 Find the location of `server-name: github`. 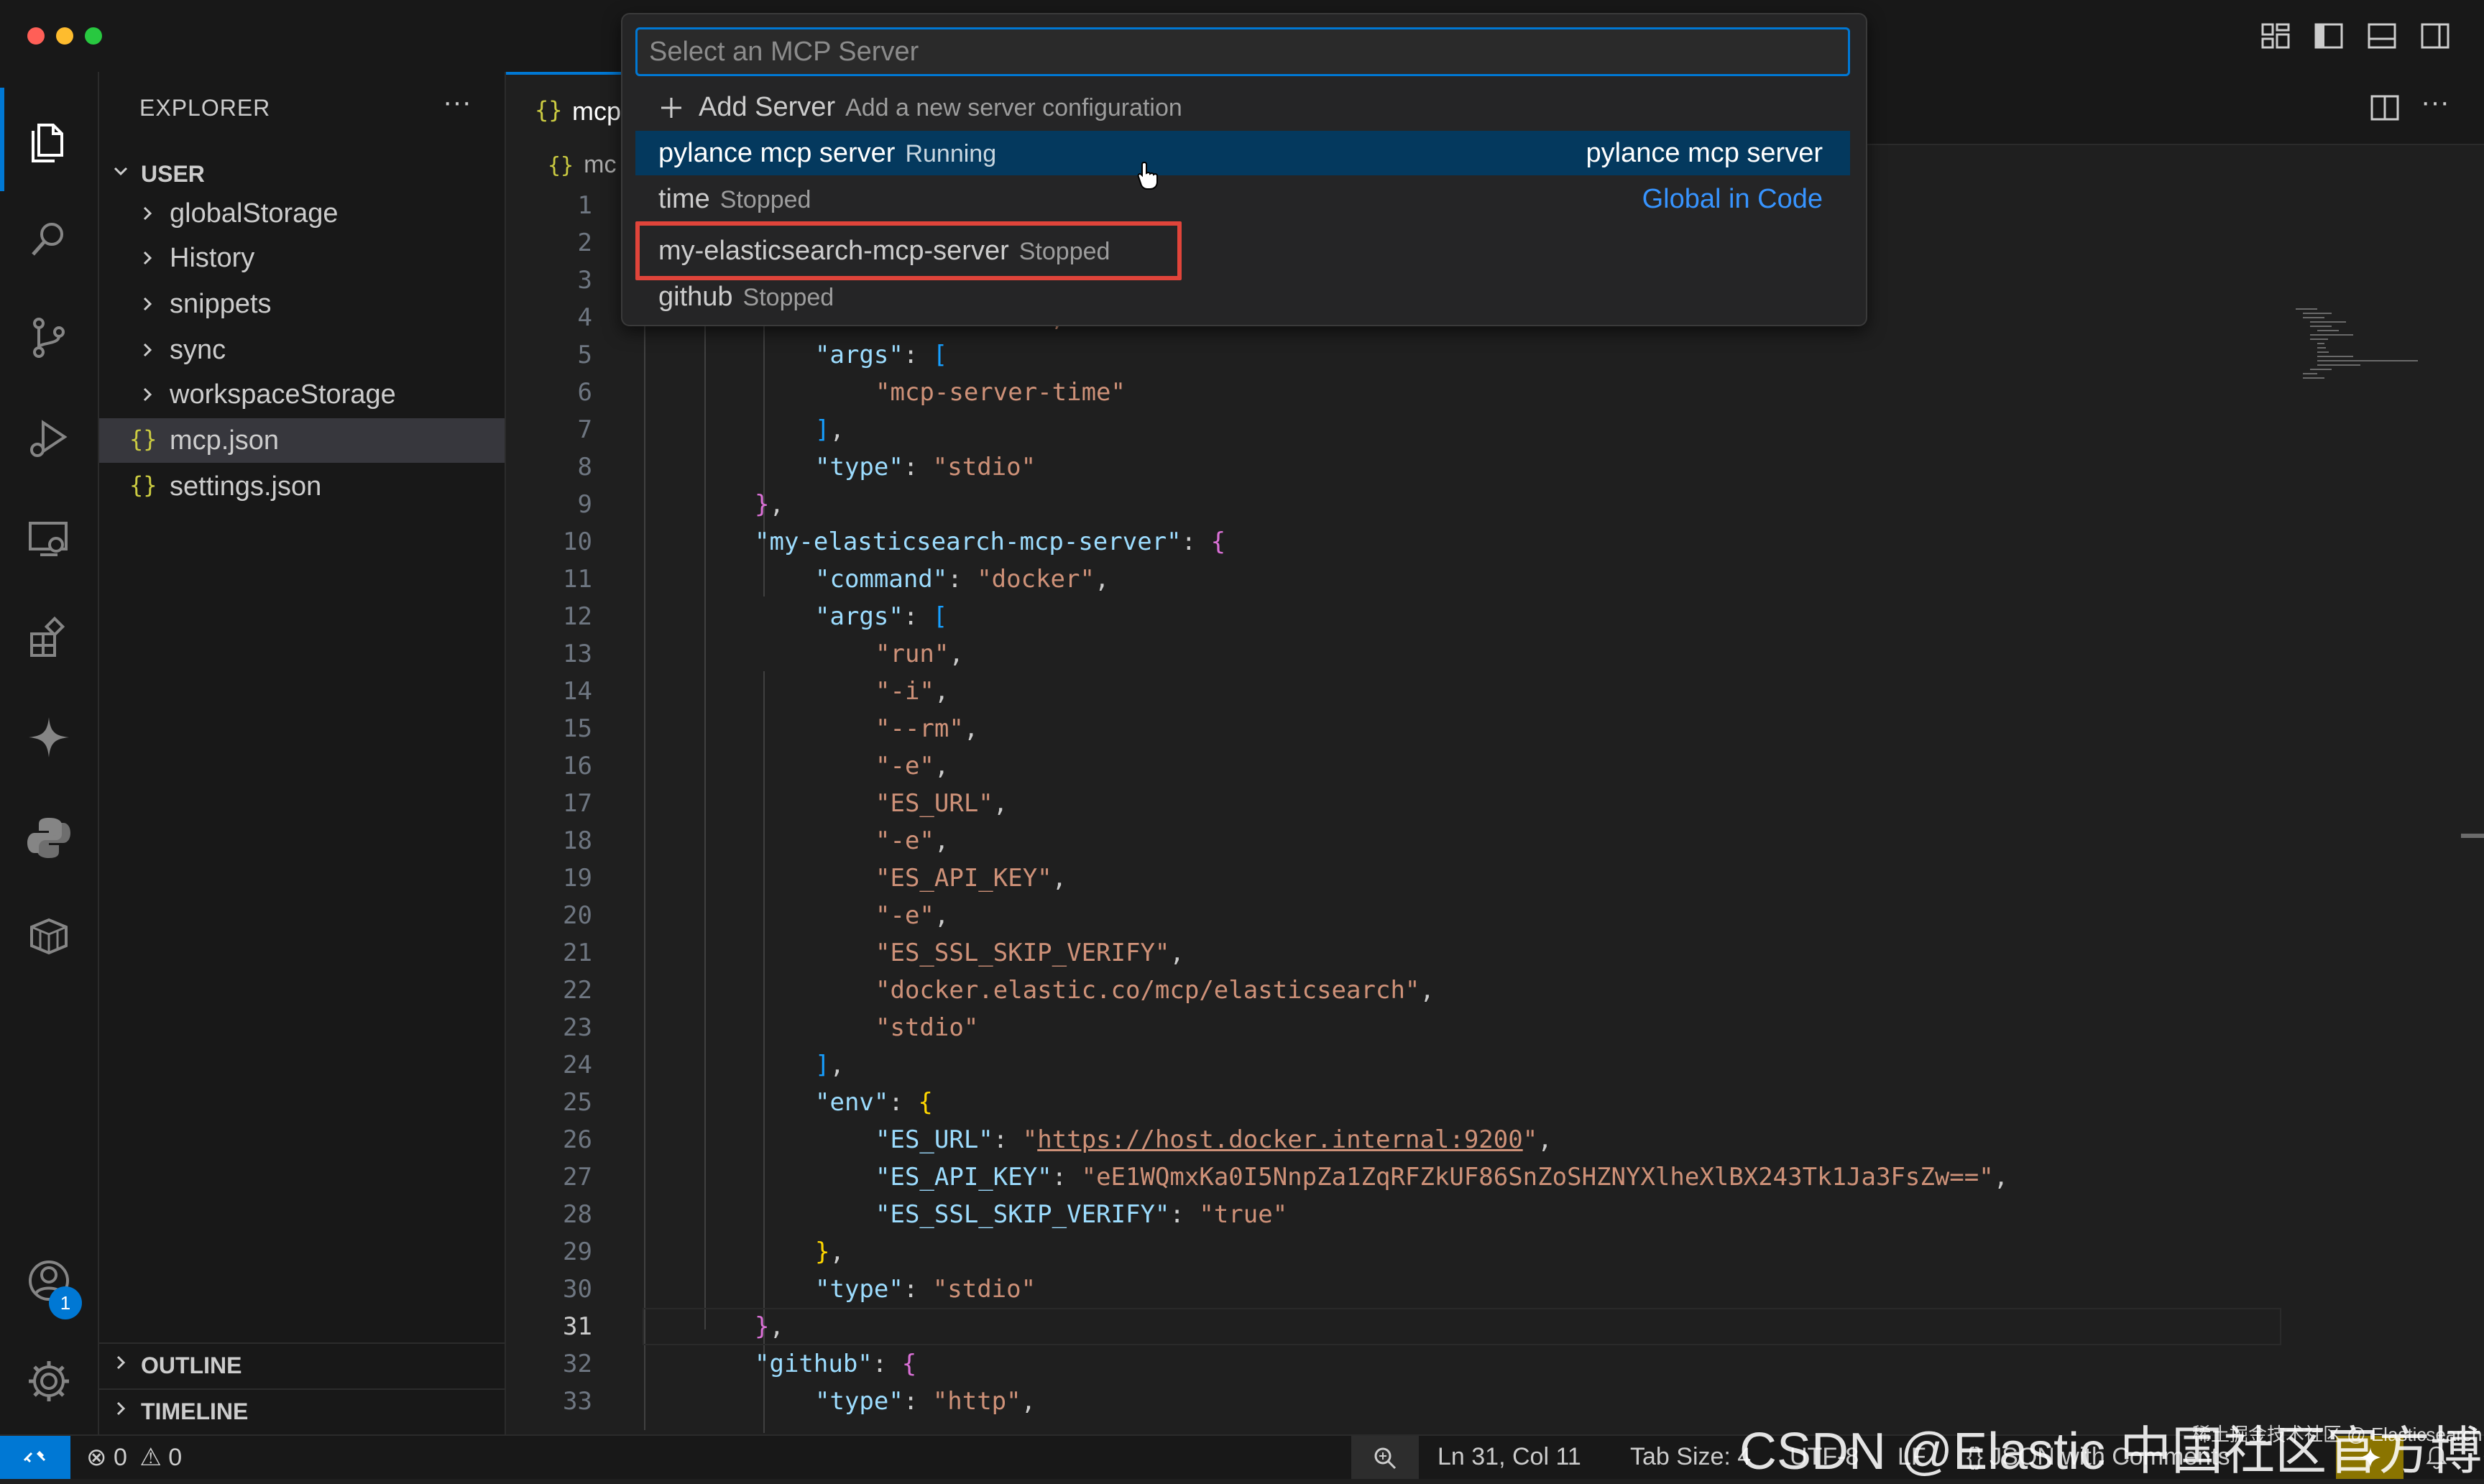

server-name: github is located at coordinates (695, 297).